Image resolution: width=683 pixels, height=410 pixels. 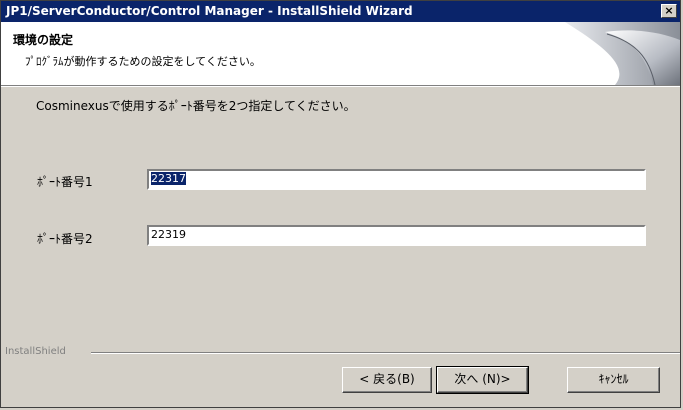 What do you see at coordinates (612, 53) in the screenshot?
I see `banner-logo-graphic` at bounding box center [612, 53].